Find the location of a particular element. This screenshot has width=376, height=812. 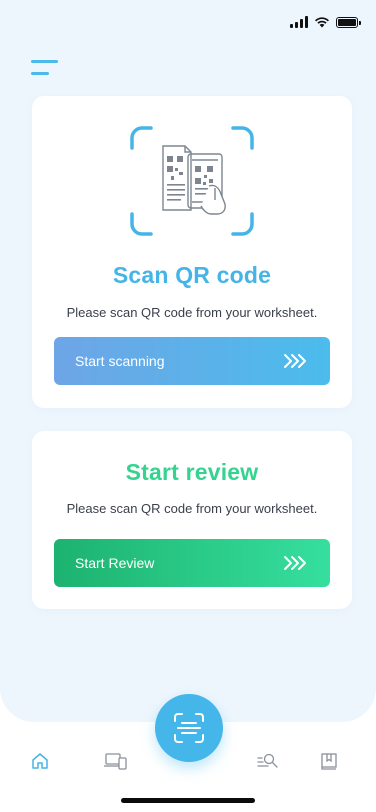

scan-card-title: Scan QR code is located at coordinates (192, 275).